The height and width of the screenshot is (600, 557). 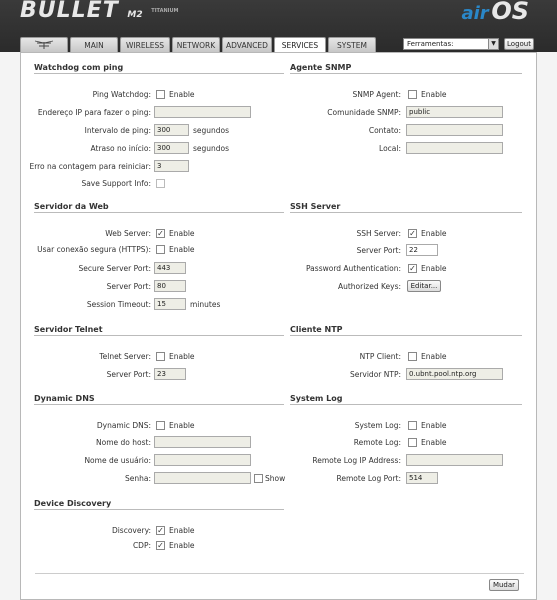 What do you see at coordinates (422, 478) in the screenshot?
I see `remote-log-port-input: 514` at bounding box center [422, 478].